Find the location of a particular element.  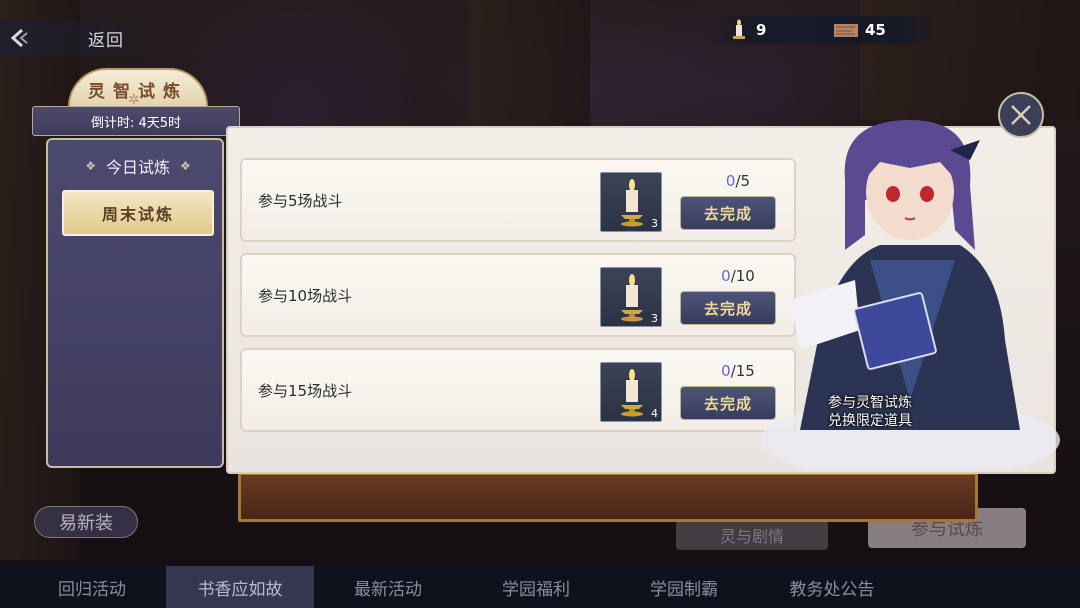

nav-label: 教务处公告 is located at coordinates (832, 589).